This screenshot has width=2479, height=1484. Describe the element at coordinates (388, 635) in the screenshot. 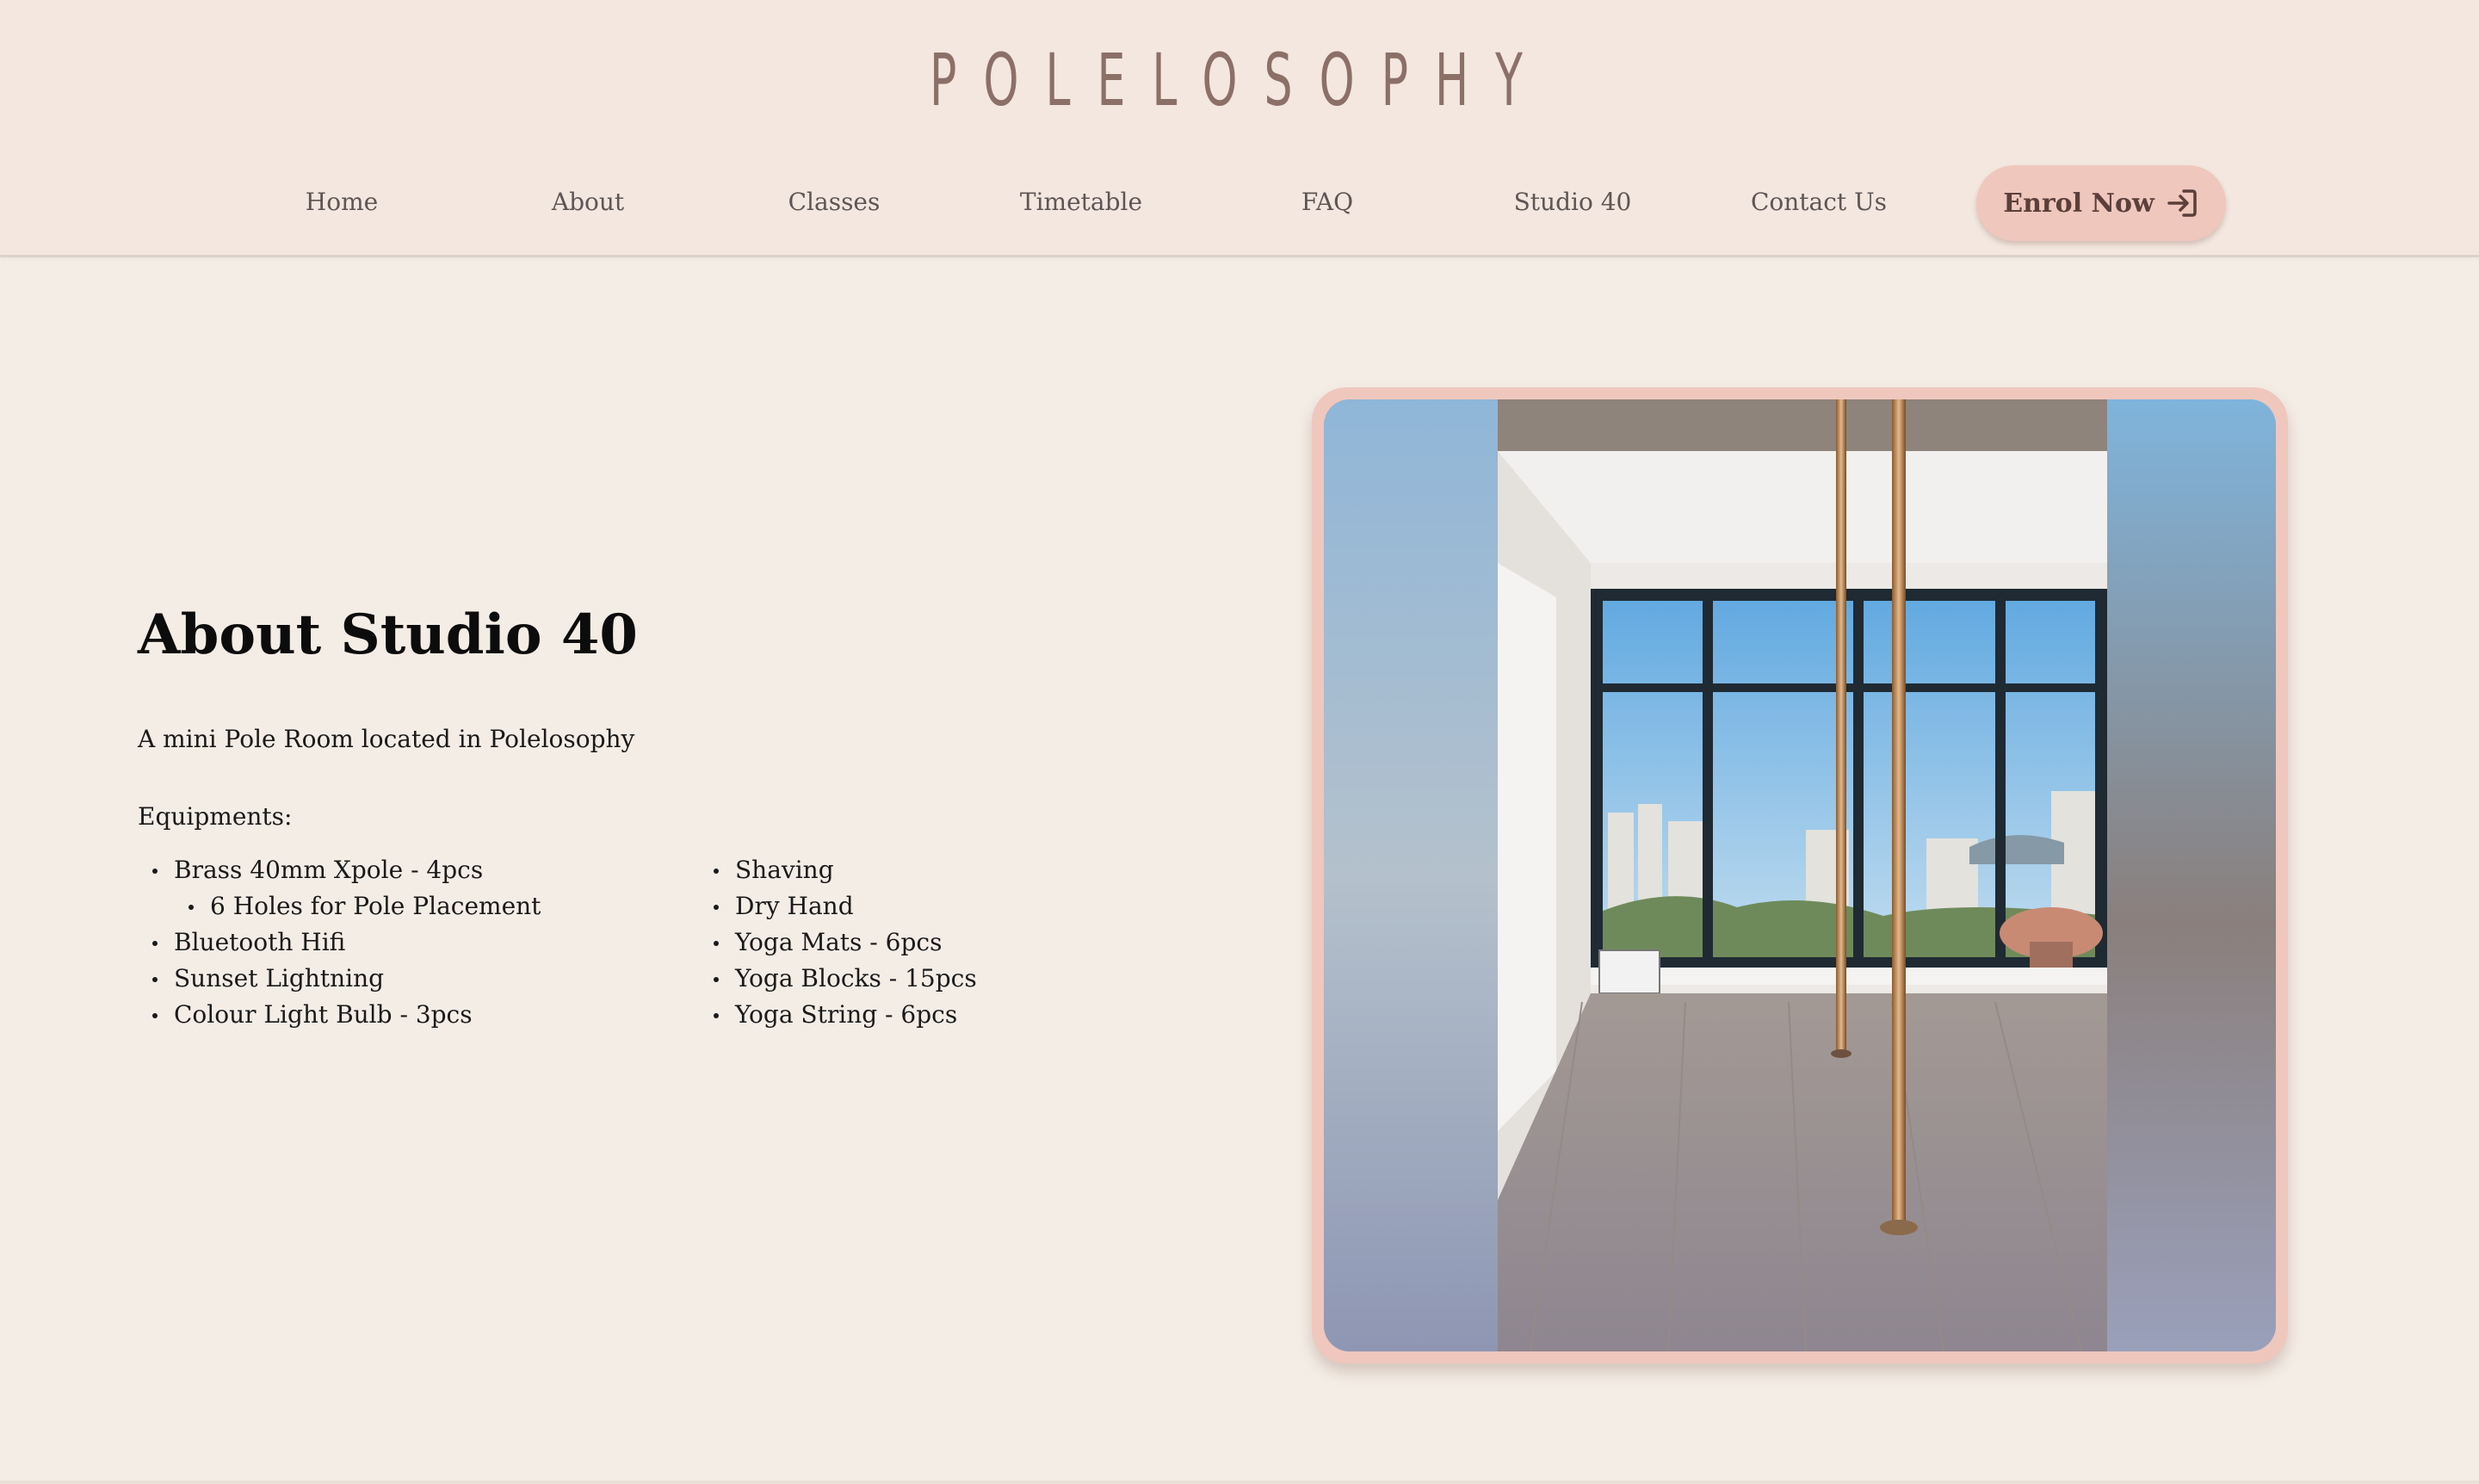

I see `page-title: About Studio 40` at that location.